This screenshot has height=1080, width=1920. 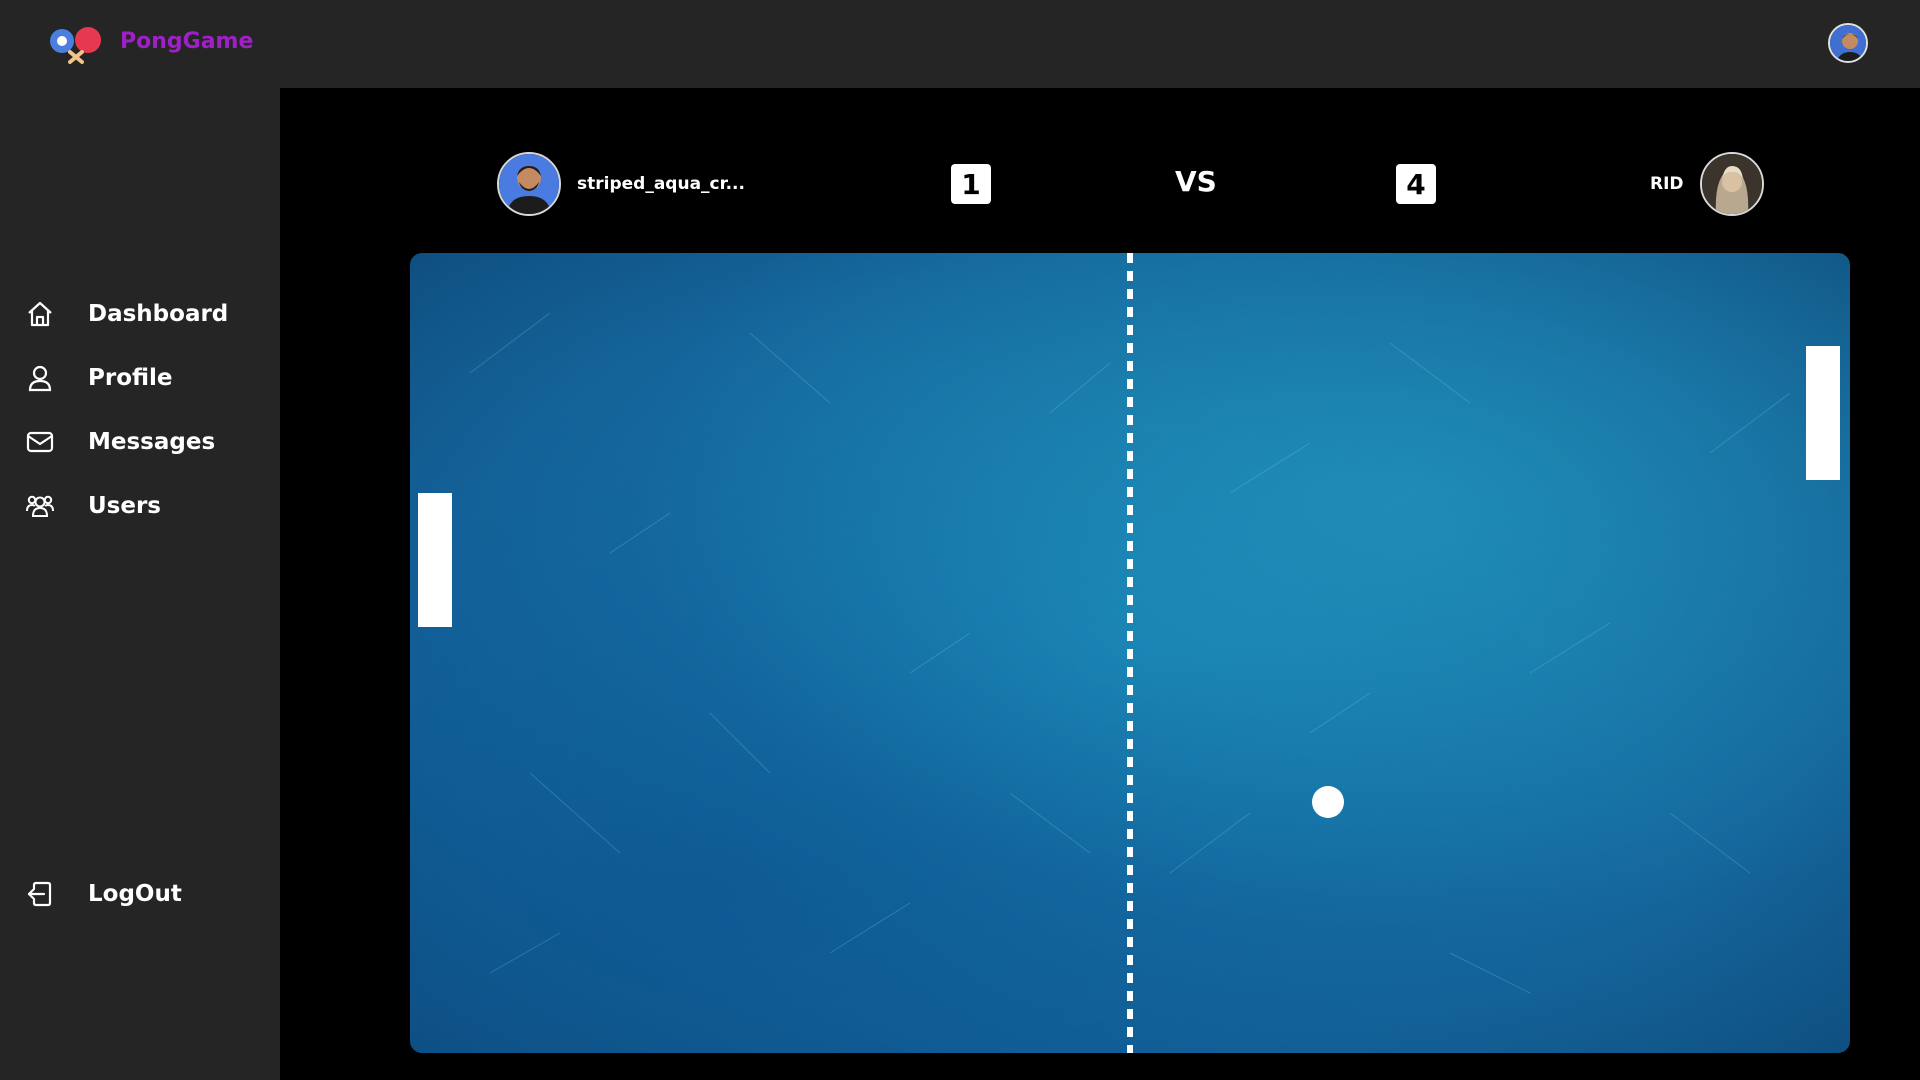 What do you see at coordinates (1667, 184) in the screenshot?
I see `player-2-name: RID` at bounding box center [1667, 184].